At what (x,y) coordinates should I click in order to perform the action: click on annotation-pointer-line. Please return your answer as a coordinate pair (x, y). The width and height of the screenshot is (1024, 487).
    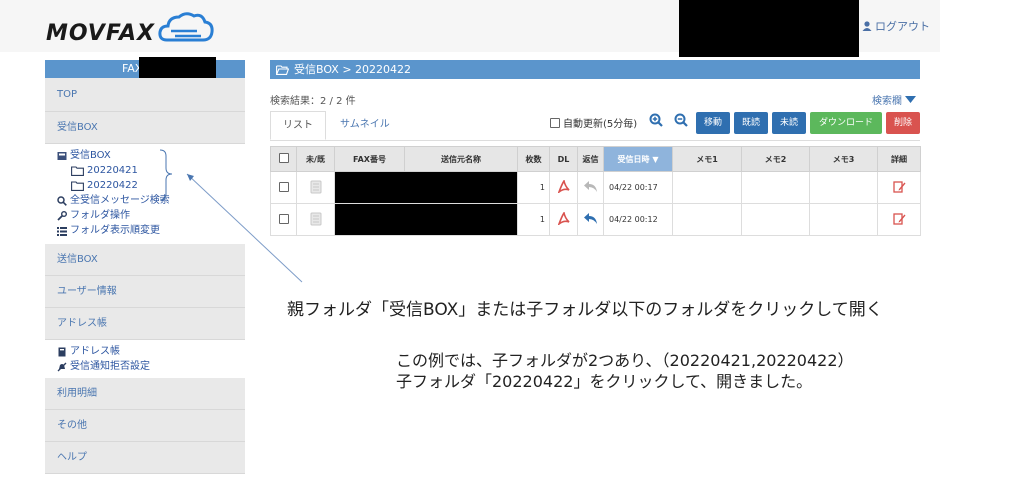
    Looking at the image, I should click on (244, 228).